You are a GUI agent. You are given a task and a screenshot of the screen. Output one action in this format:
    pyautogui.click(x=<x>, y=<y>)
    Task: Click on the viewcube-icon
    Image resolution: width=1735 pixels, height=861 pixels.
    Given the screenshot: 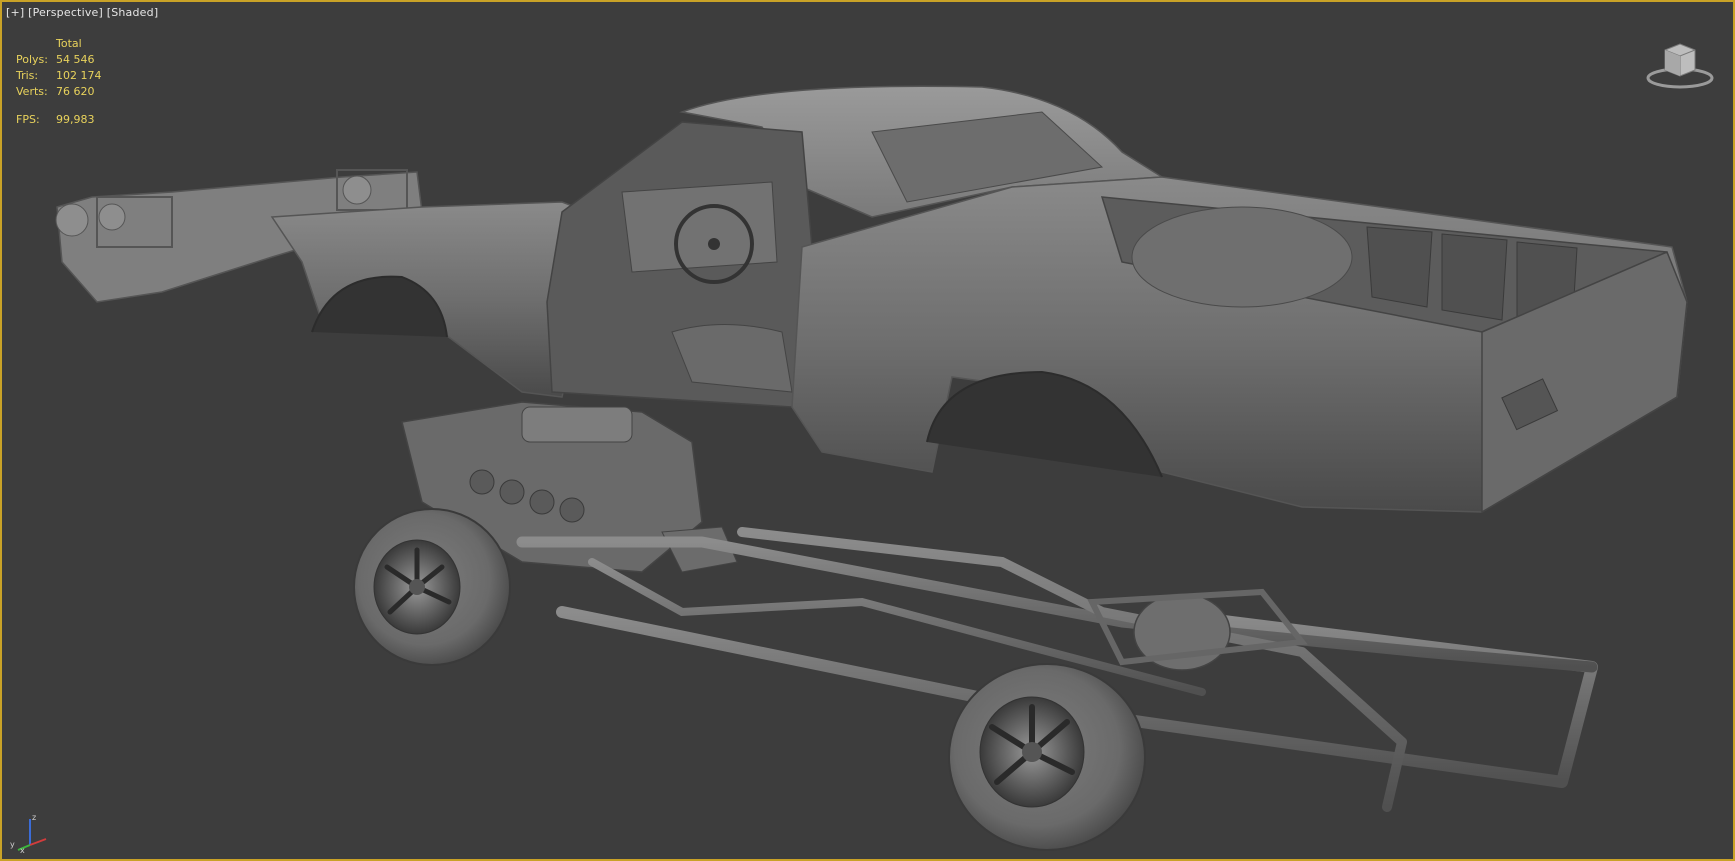 What is the action you would take?
    pyautogui.click(x=1680, y=64)
    